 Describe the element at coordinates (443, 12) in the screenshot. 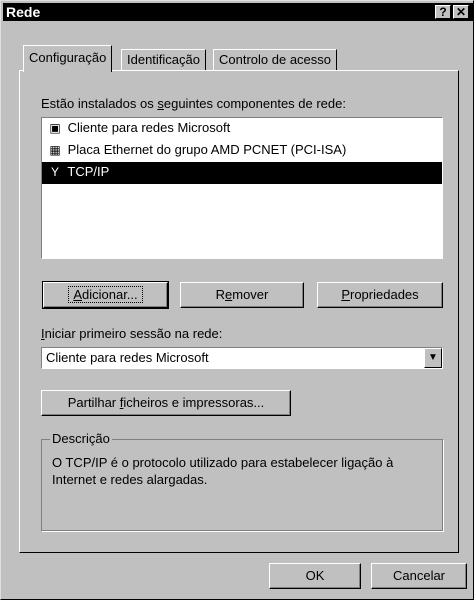

I see `help-button: ?` at that location.